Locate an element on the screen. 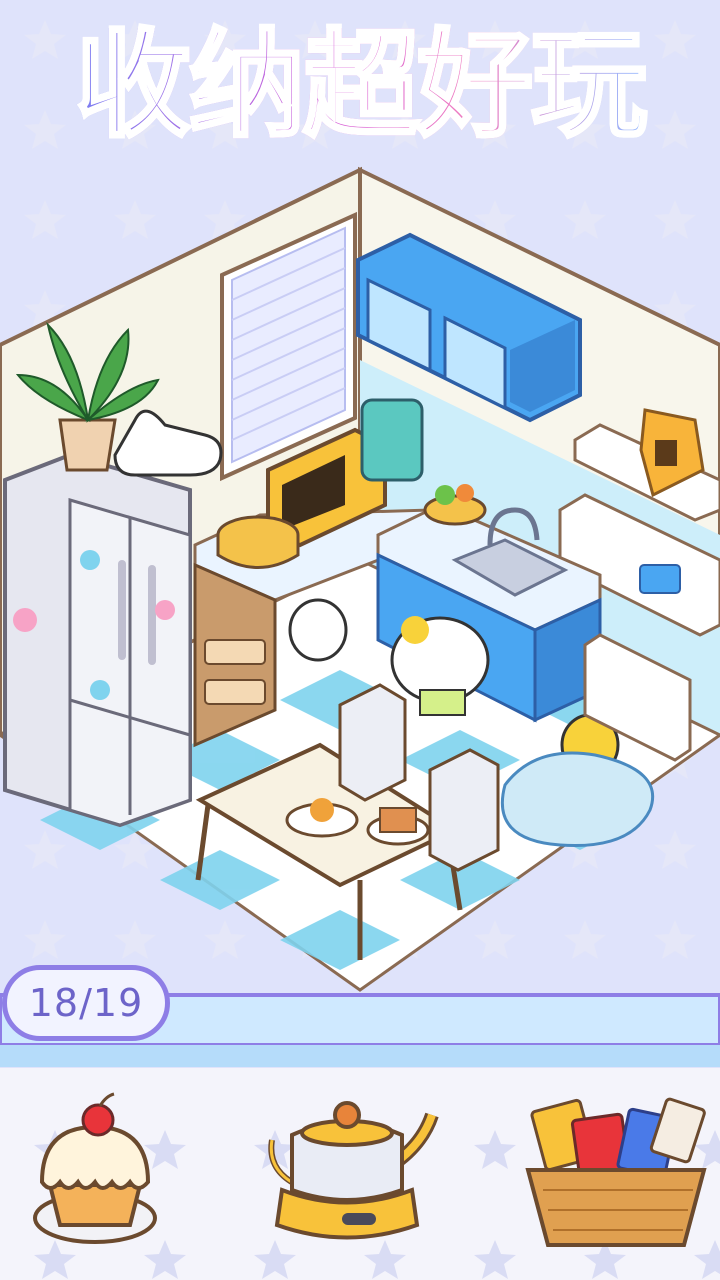 This screenshot has height=1280, width=720. title-banner: 收纳超好玩 is located at coordinates (360, 85).